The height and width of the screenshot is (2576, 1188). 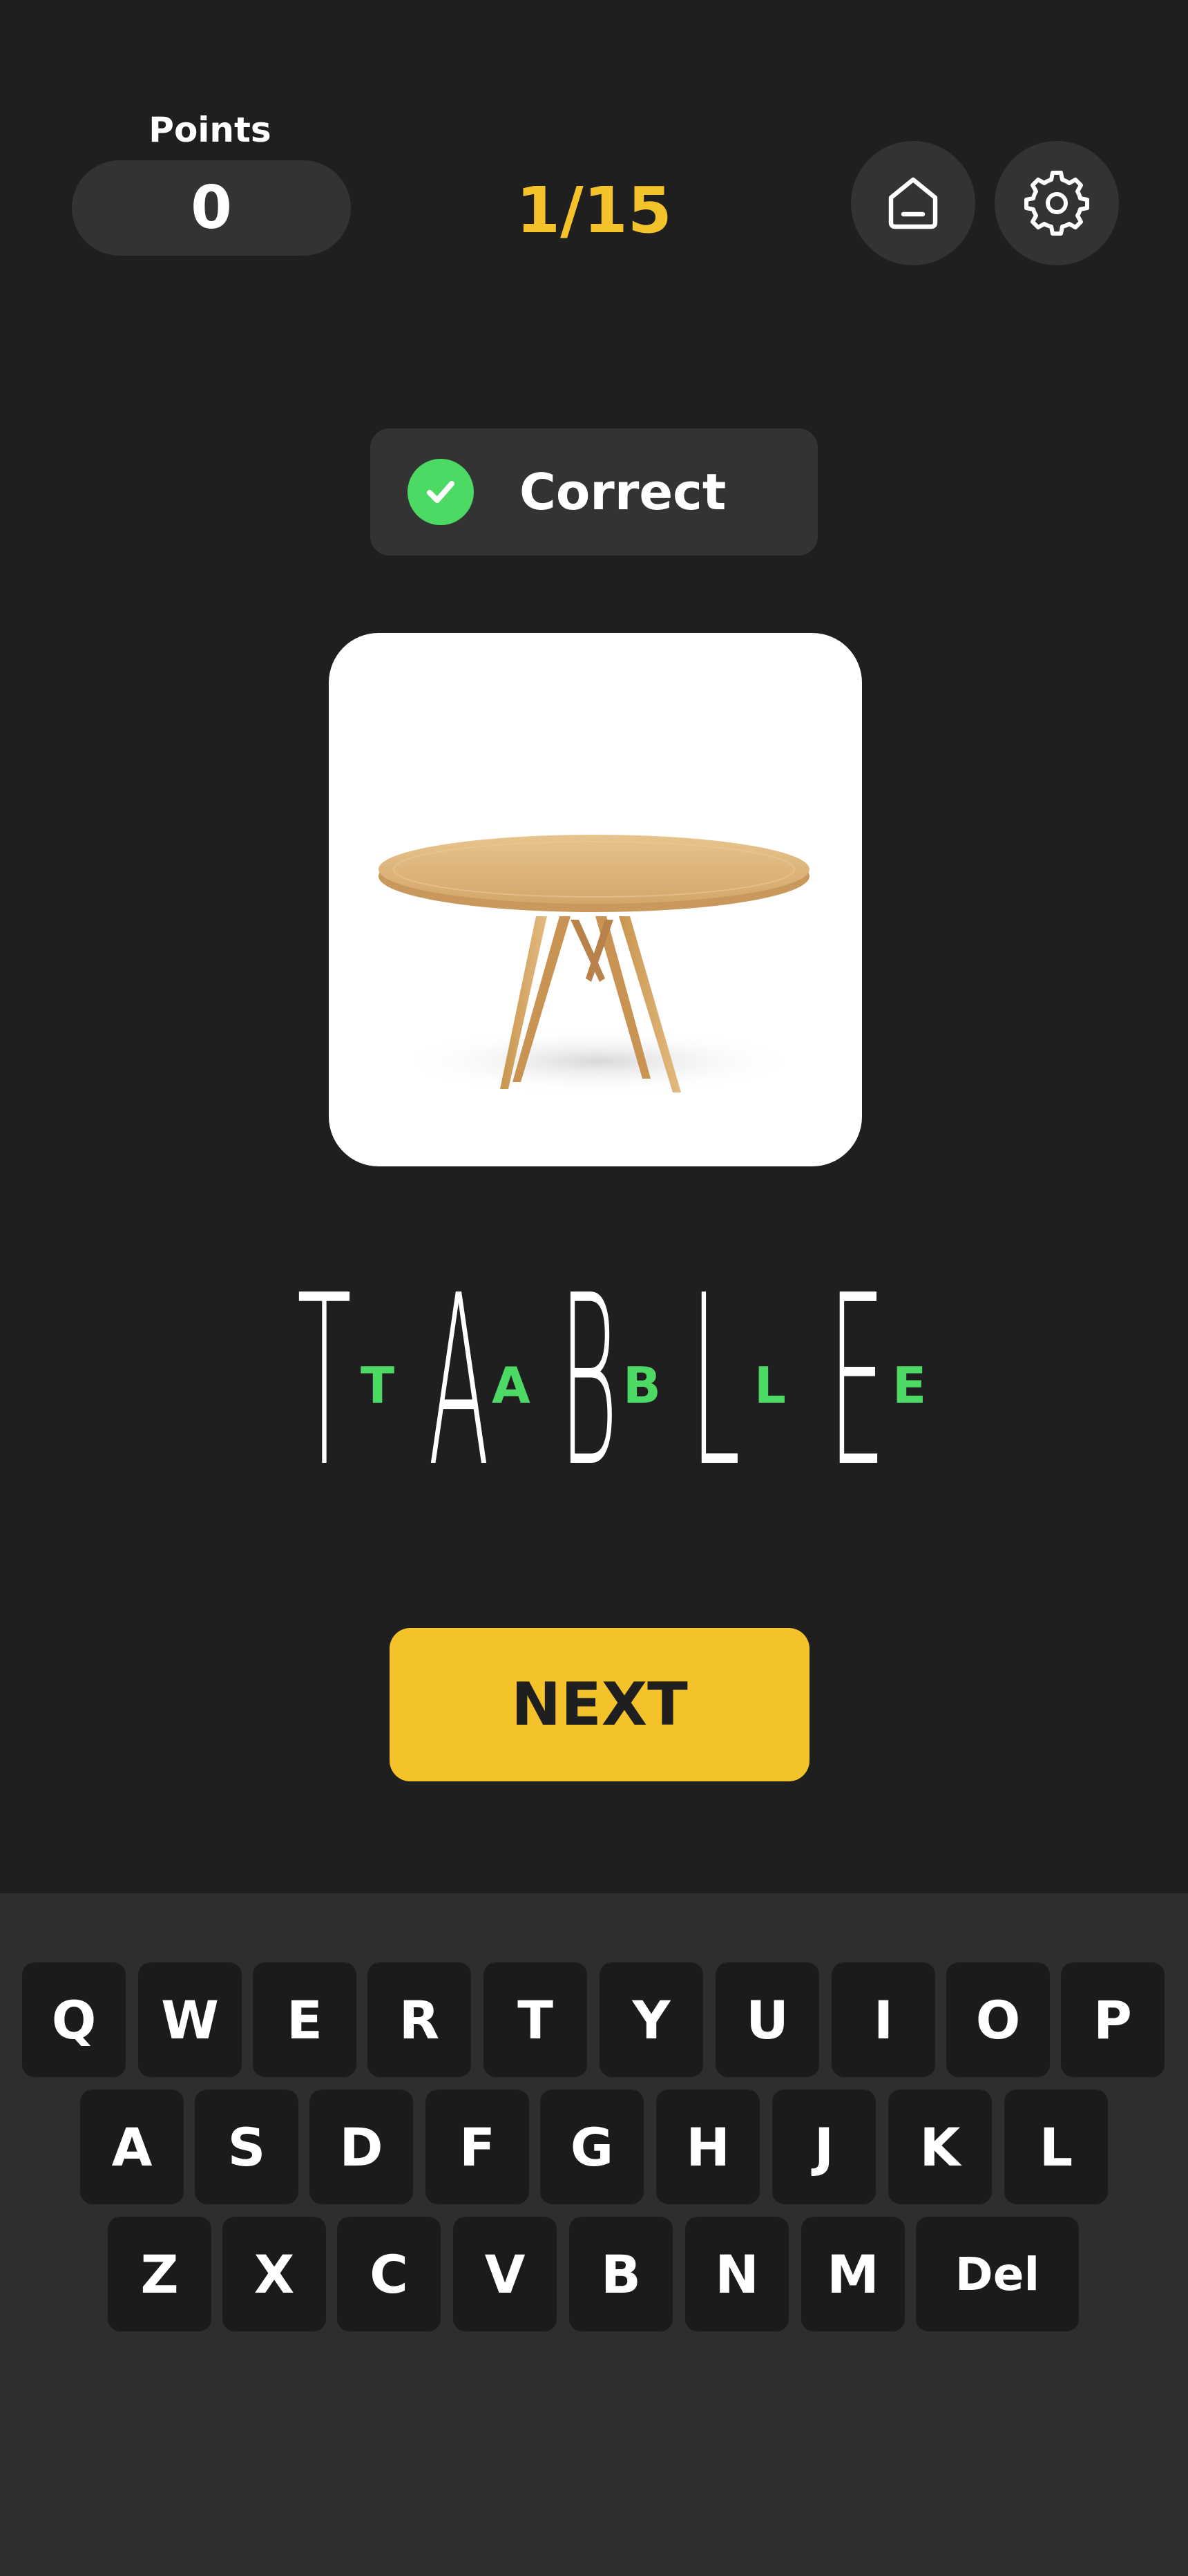 I want to click on key-z: Z, so click(x=159, y=2274).